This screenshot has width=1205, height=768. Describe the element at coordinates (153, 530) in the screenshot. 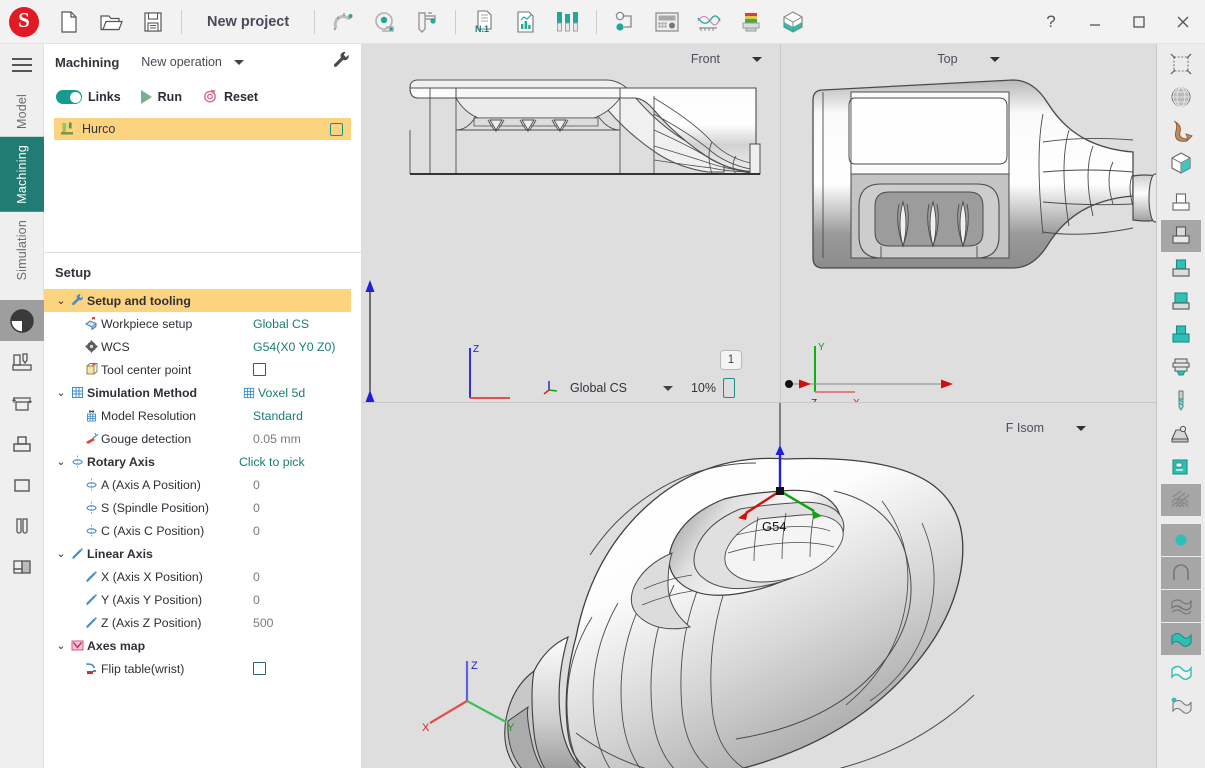

I see `tree-label: C (Axis C Position)` at that location.